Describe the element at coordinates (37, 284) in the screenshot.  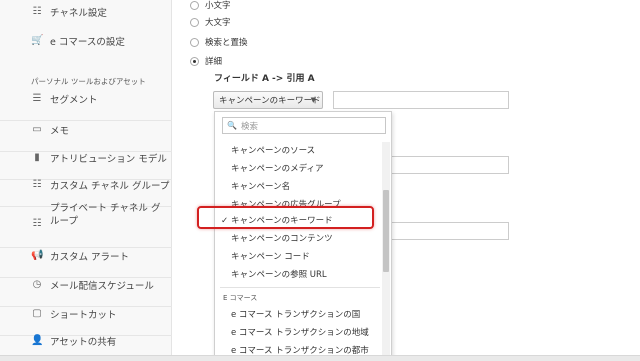
I see `clock-icon: ◷` at that location.